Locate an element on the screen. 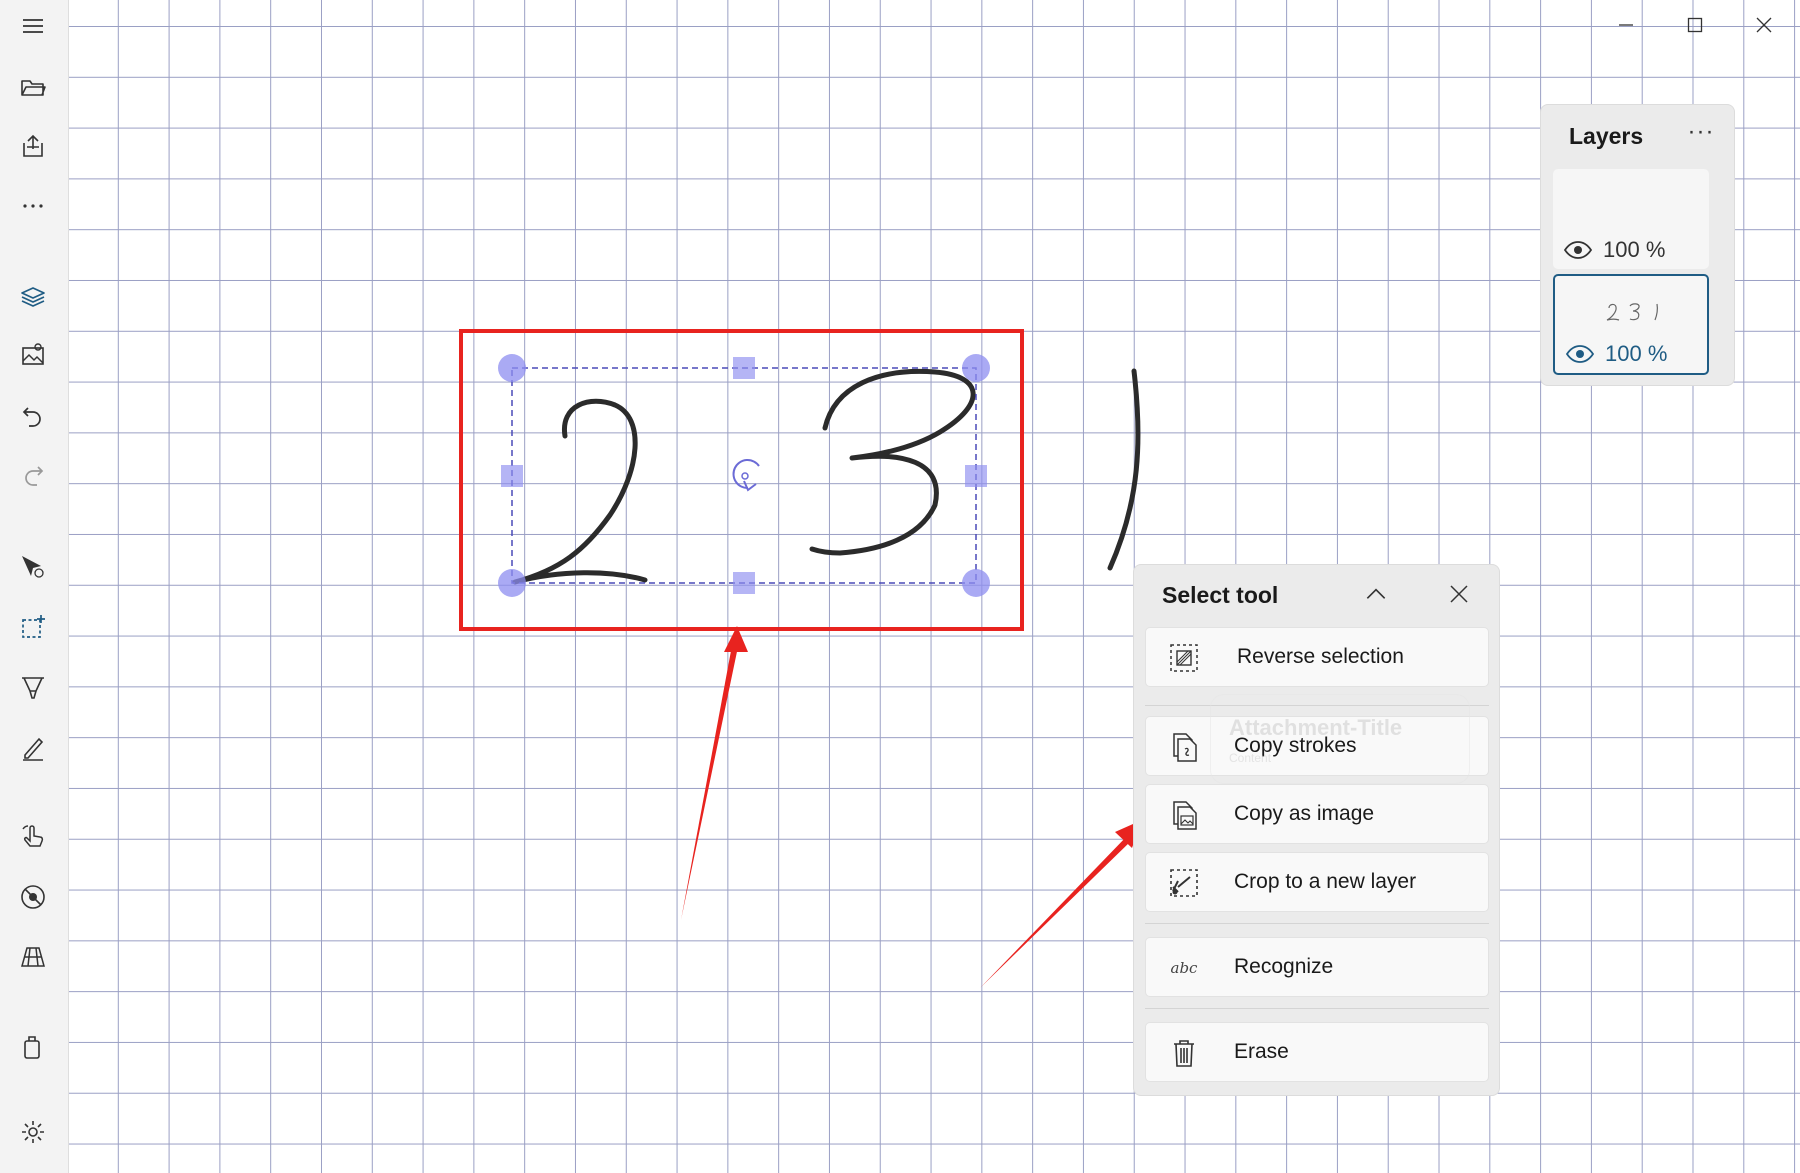 This screenshot has height=1173, width=1800. undo-icon is located at coordinates (33, 416).